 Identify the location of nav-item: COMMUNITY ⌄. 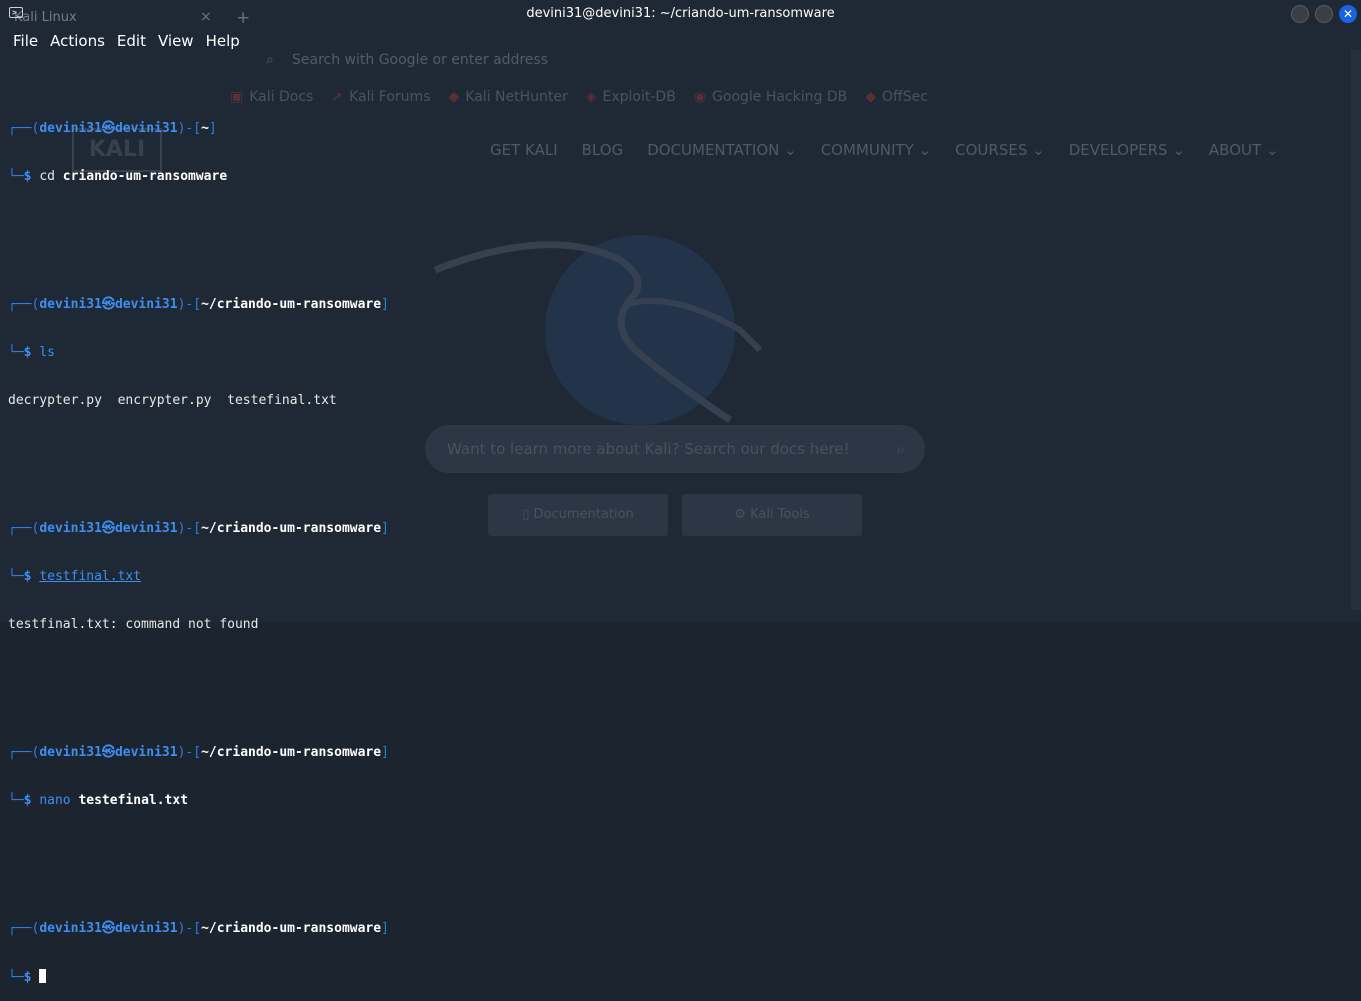
(876, 150).